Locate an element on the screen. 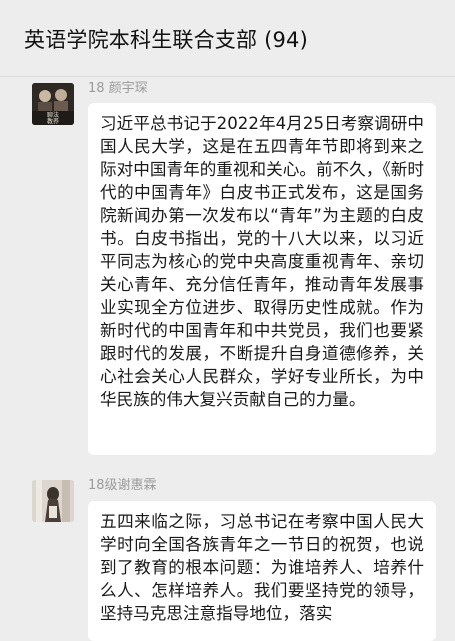 This screenshot has height=641, width=455. chat-header: 英语学院本科生联合支部 (94) is located at coordinates (227, 38).